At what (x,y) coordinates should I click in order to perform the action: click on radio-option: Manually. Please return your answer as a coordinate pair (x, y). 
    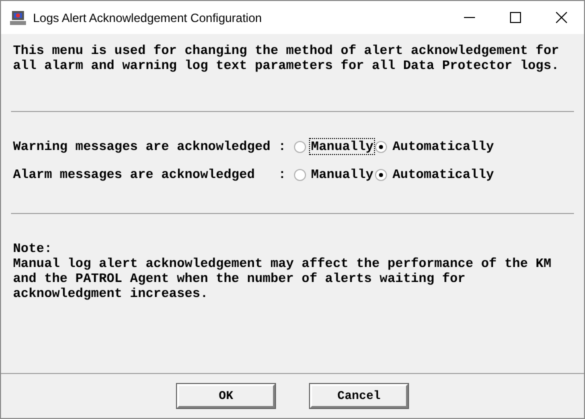
    Looking at the image, I should click on (335, 174).